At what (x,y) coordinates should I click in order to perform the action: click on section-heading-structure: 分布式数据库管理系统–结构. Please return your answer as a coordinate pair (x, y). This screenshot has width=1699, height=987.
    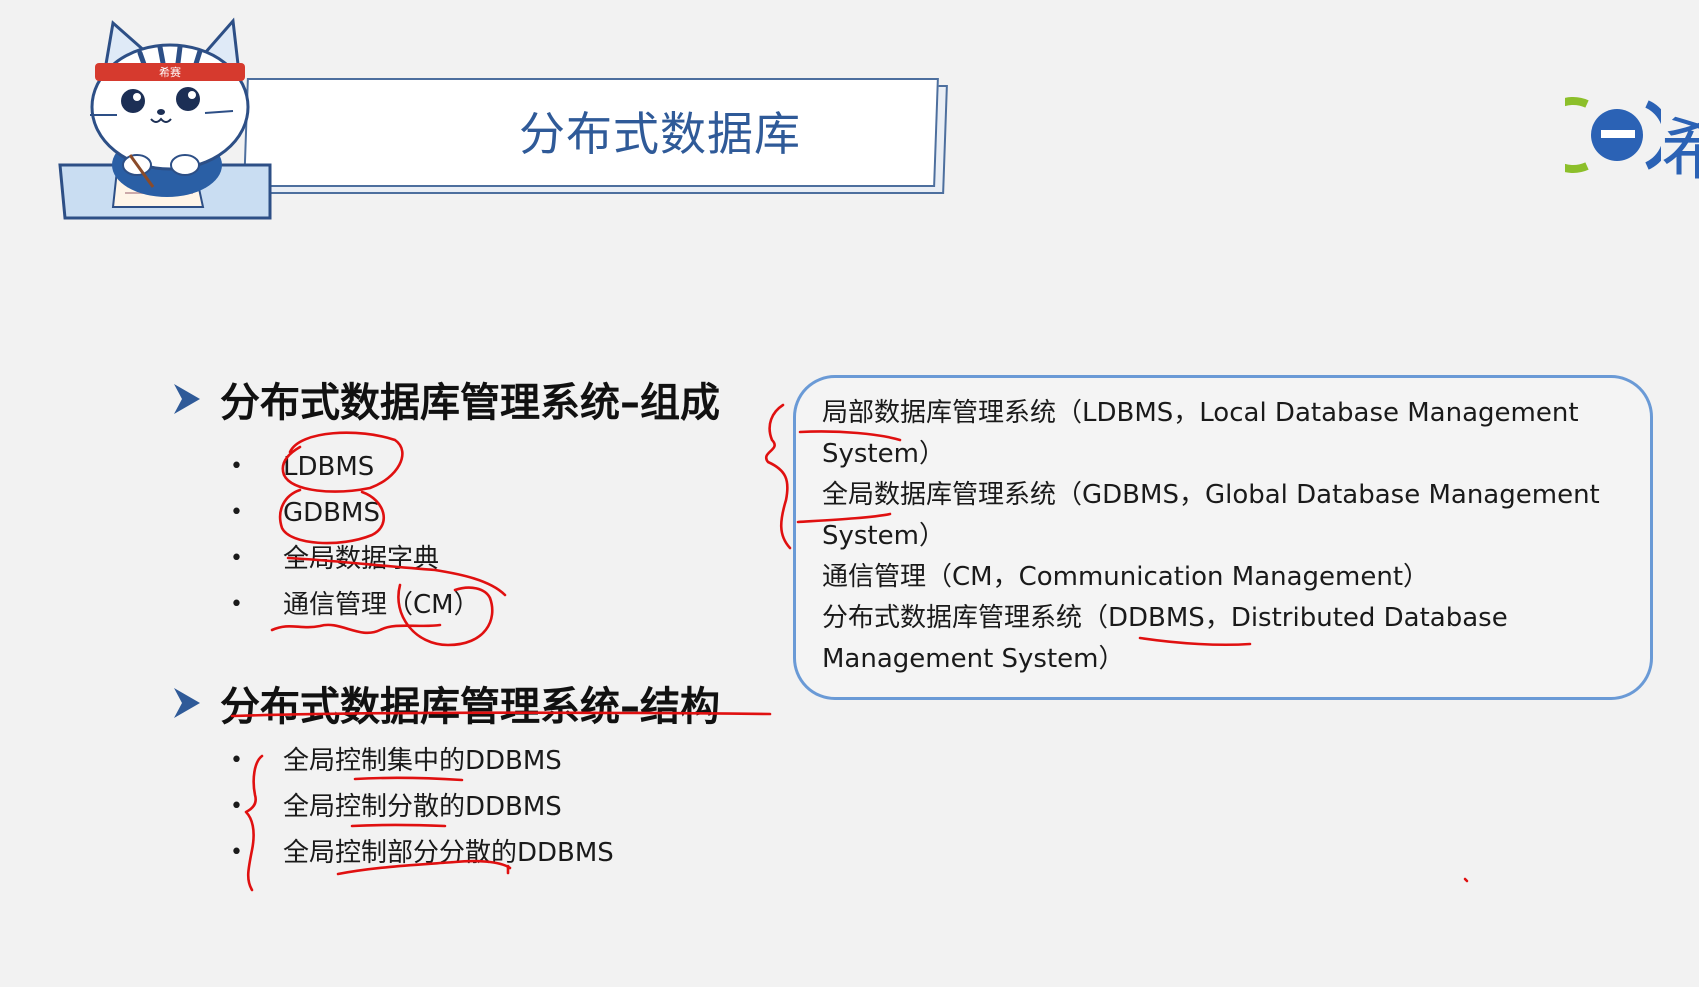
    Looking at the image, I should click on (446, 703).